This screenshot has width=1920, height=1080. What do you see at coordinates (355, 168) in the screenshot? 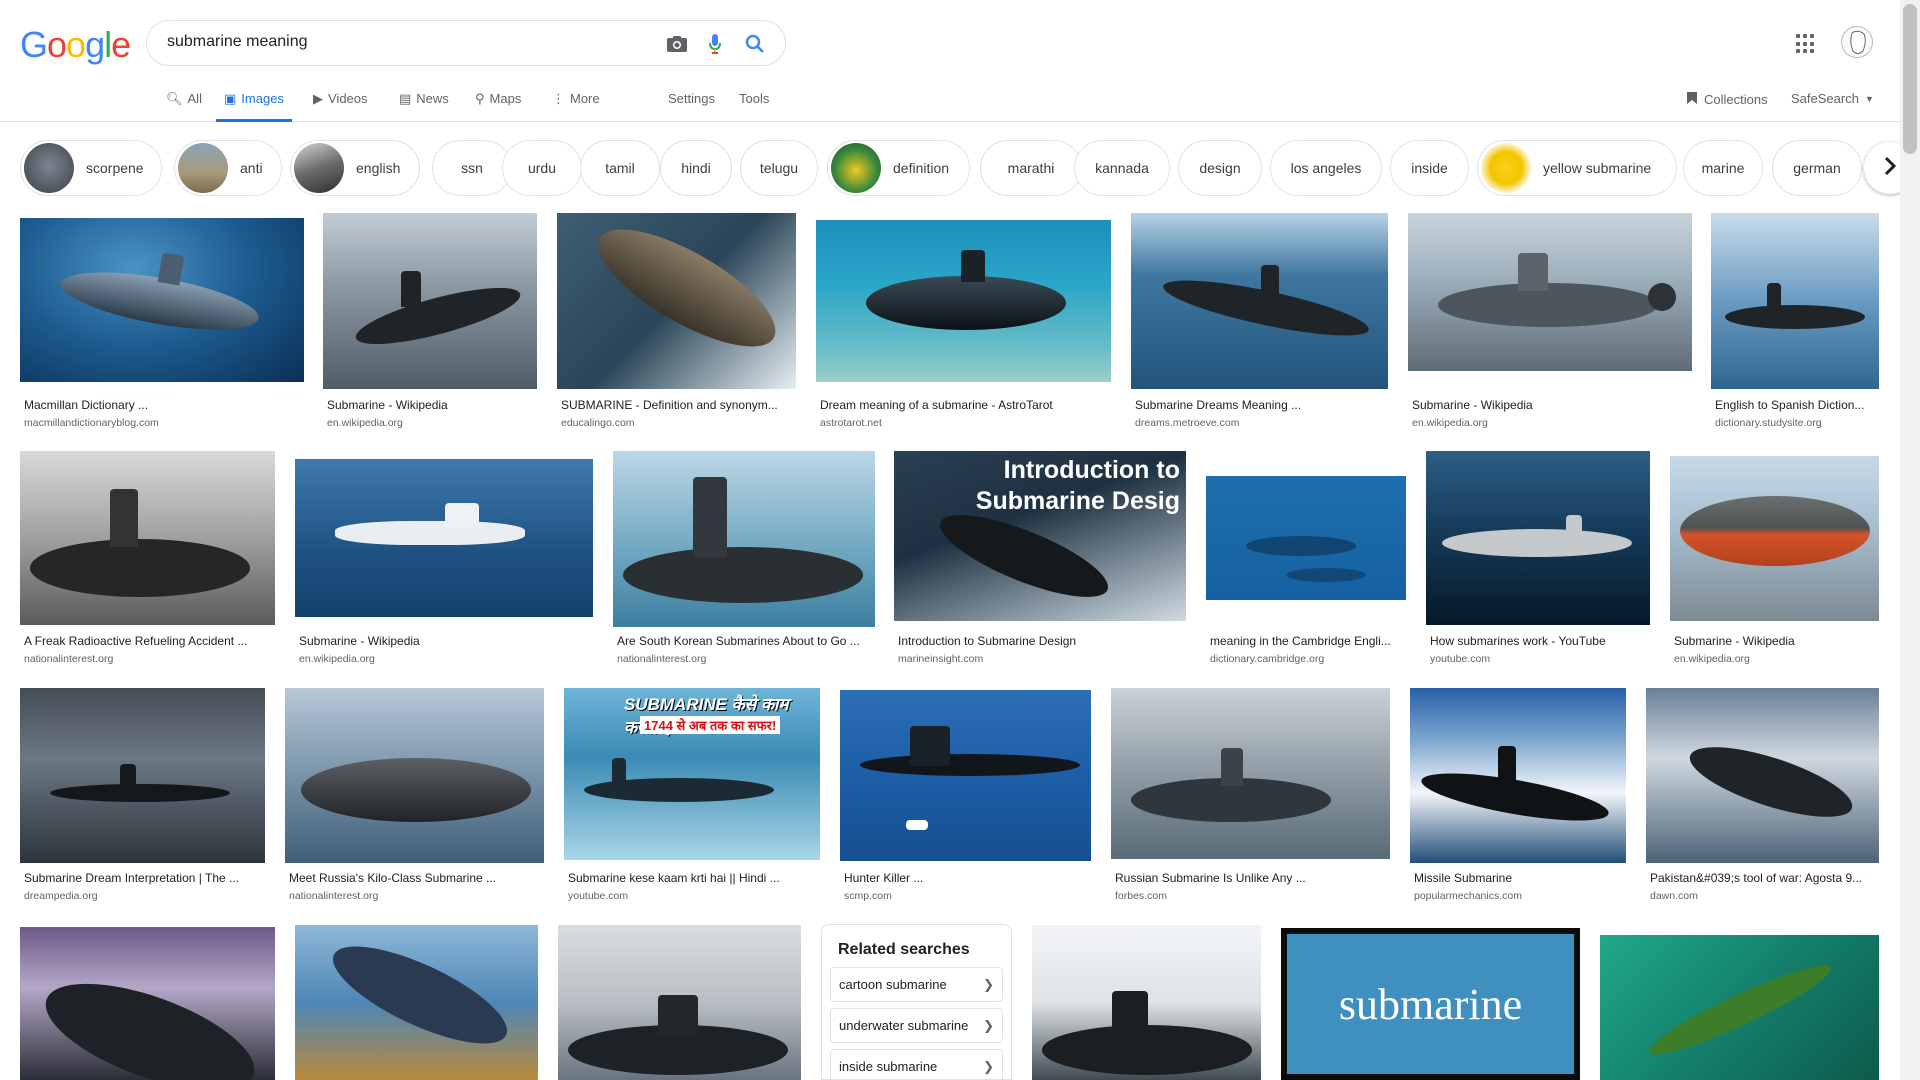
I see `chip-english: english` at bounding box center [355, 168].